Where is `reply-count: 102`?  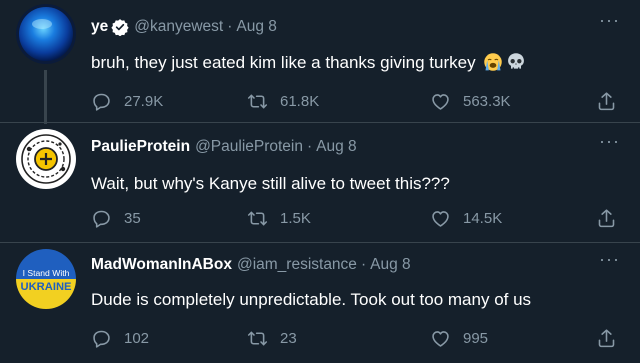
reply-count: 102 is located at coordinates (137, 338).